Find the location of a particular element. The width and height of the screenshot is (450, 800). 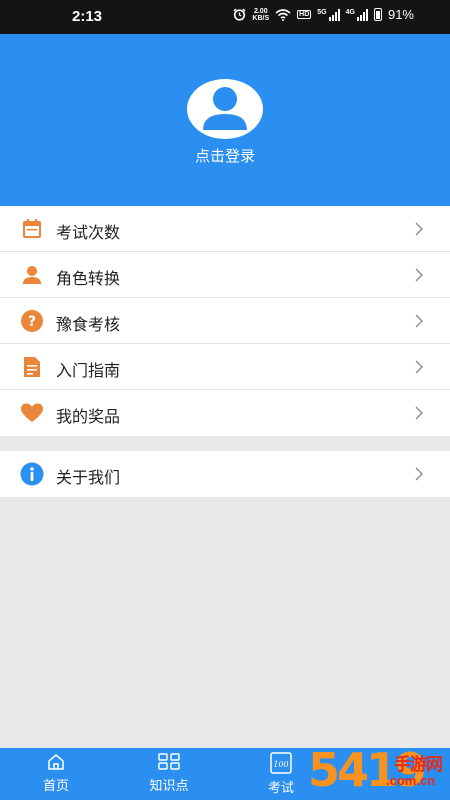

net-speed-unit: KB/S is located at coordinates (261, 18).